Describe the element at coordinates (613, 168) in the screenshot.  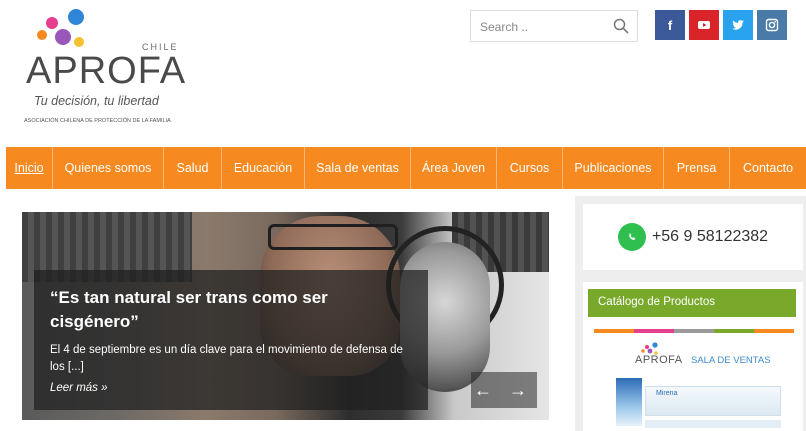
I see `nav-item-publicaciones: Publicaciones` at that location.